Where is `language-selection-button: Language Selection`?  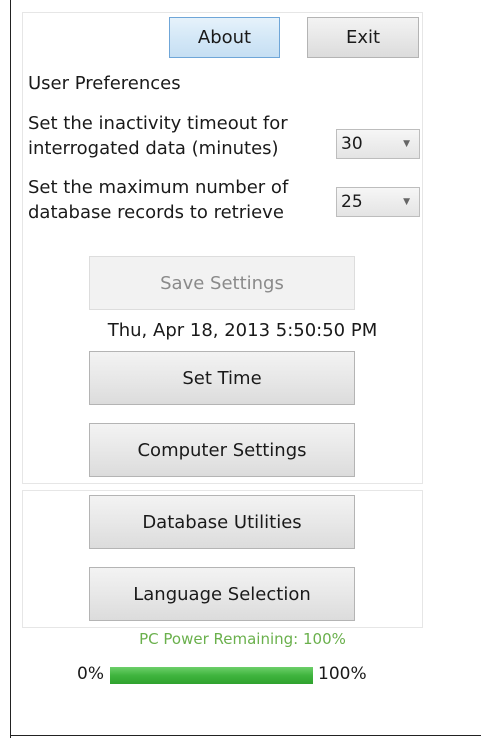 language-selection-button: Language Selection is located at coordinates (222, 594).